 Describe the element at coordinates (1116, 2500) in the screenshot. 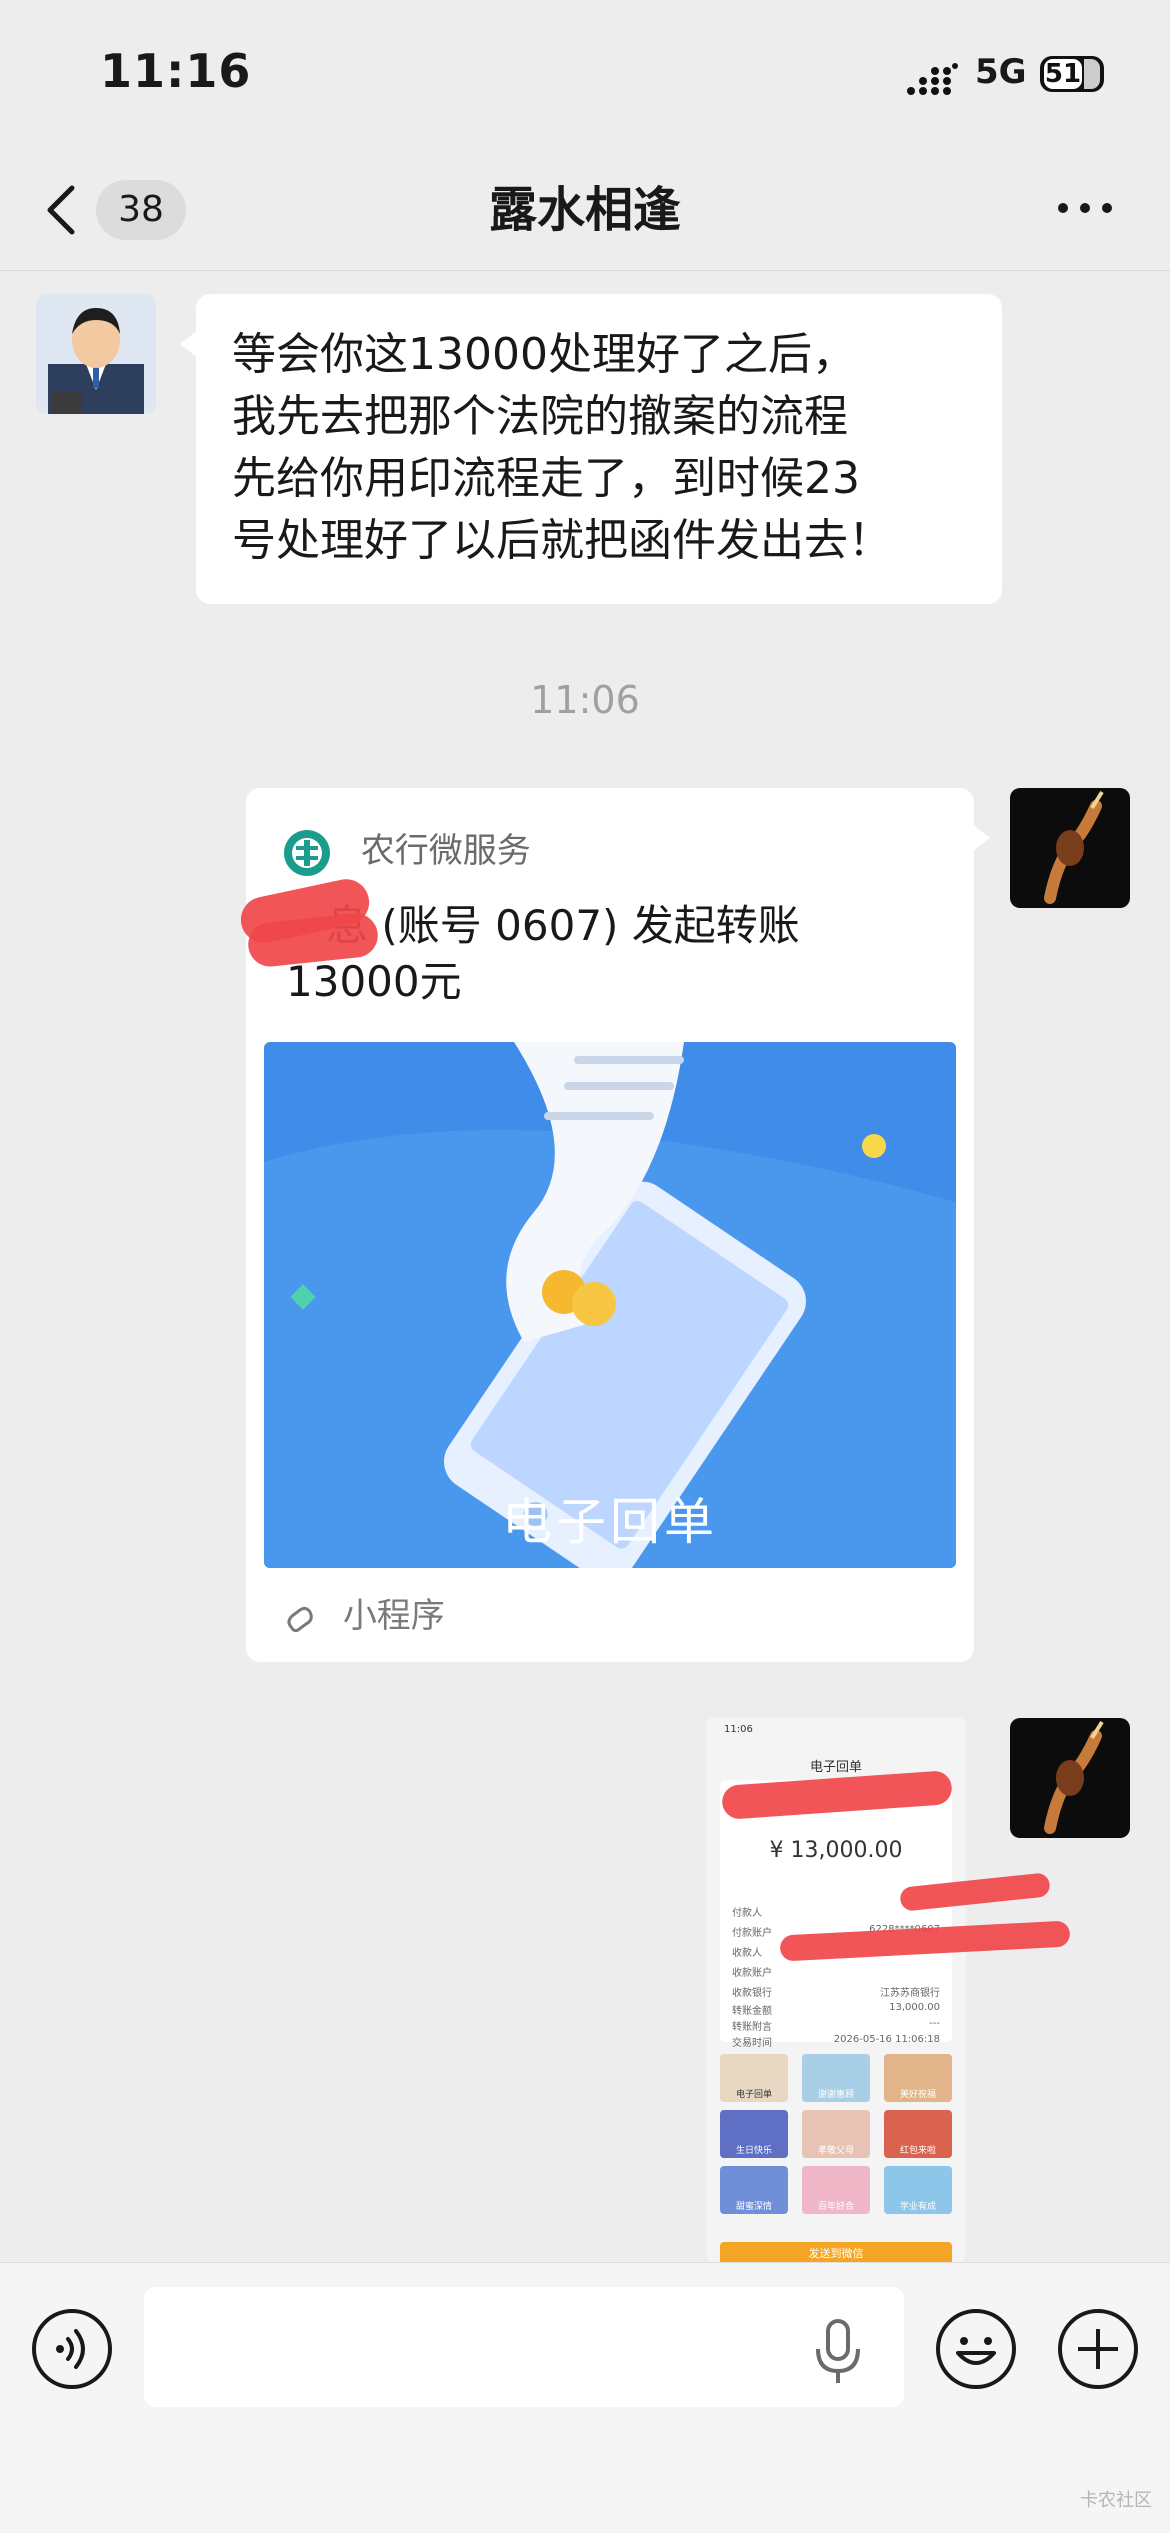

I see `watermark: 卡农社区` at that location.